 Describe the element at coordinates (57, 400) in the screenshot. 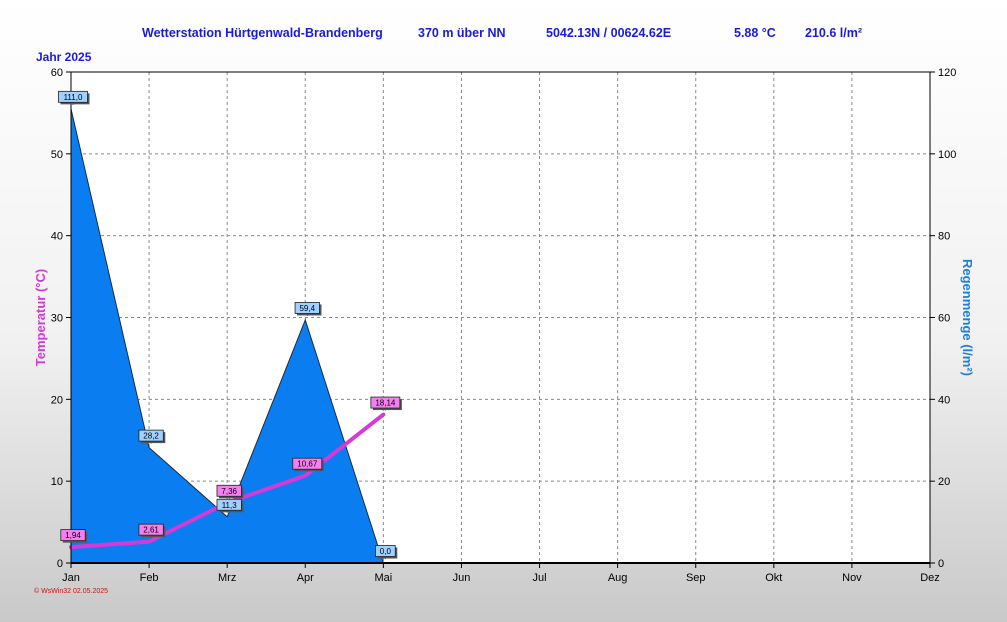

I see `y-left-tick-label: 20` at that location.